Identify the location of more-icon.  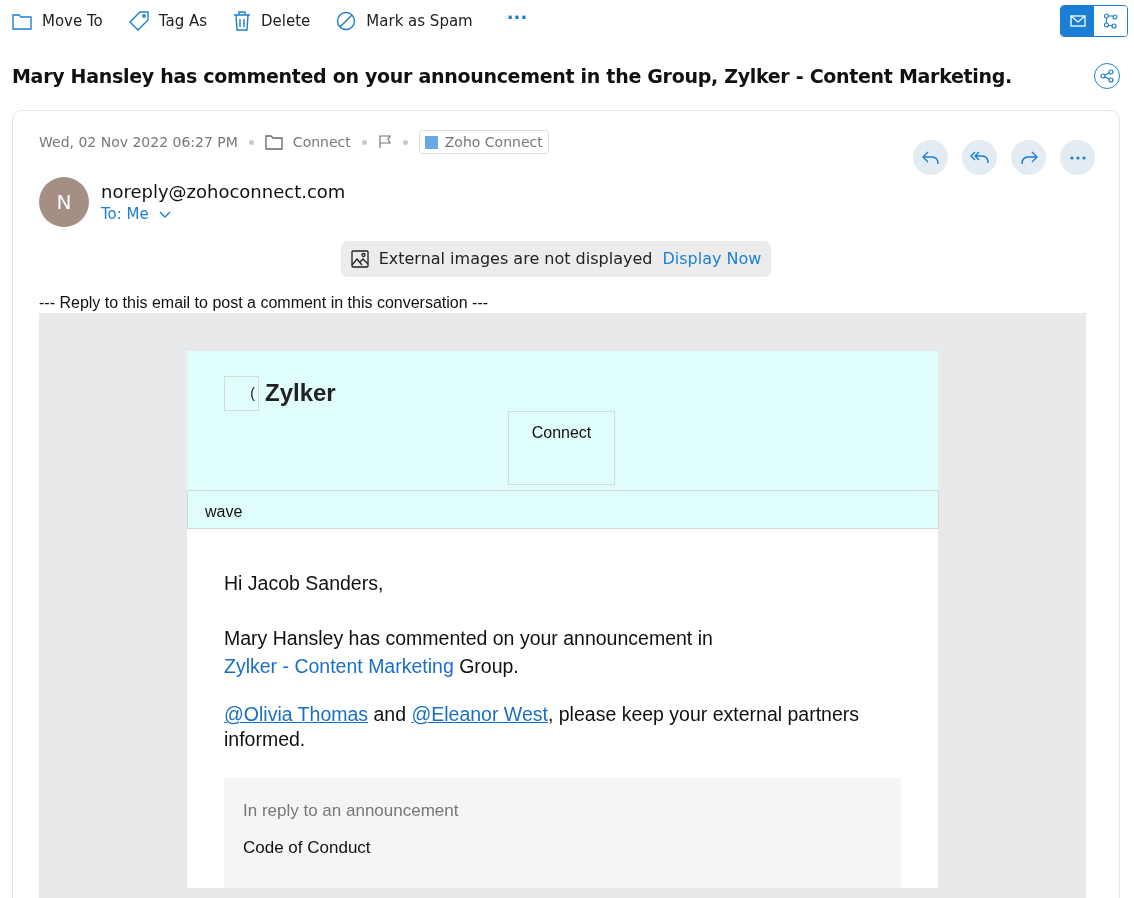
(1077, 157).